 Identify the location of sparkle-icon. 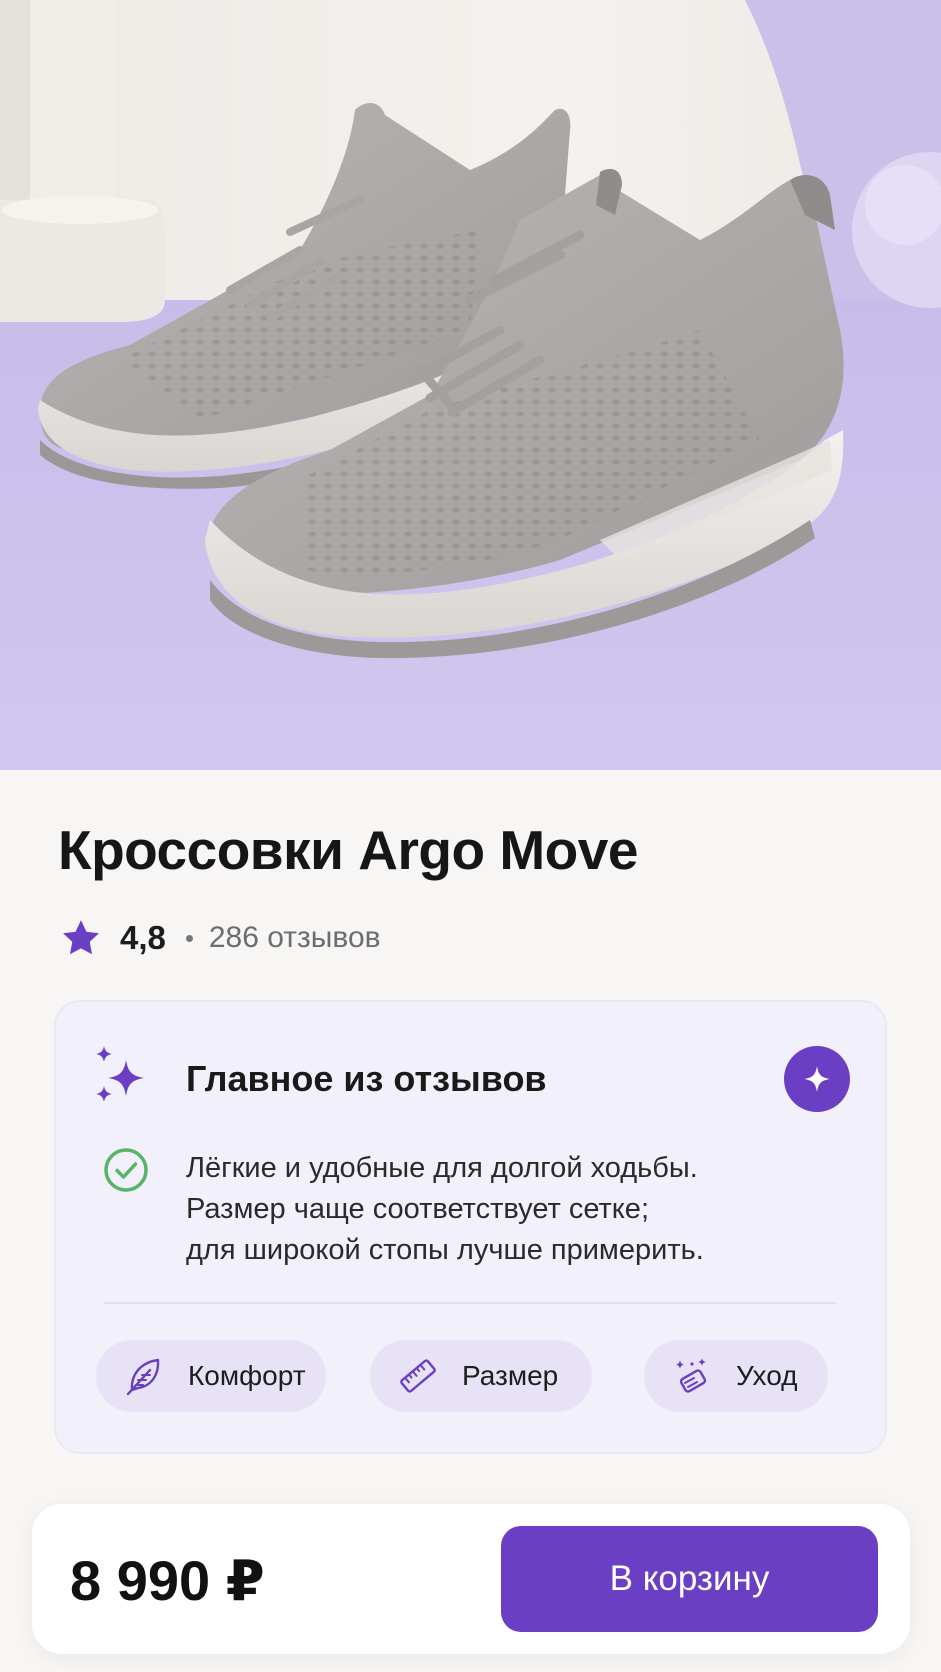
(817, 1079).